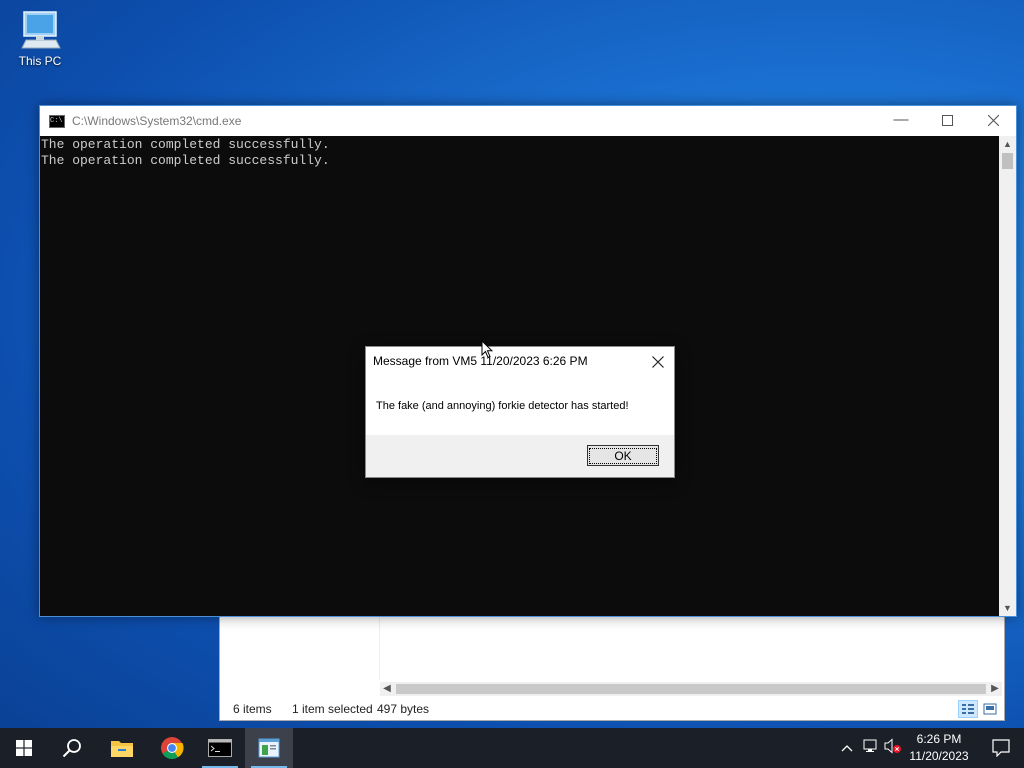 The image size is (1024, 768). What do you see at coordinates (995, 689) in the screenshot?
I see `scroll-right-icon: ▶` at bounding box center [995, 689].